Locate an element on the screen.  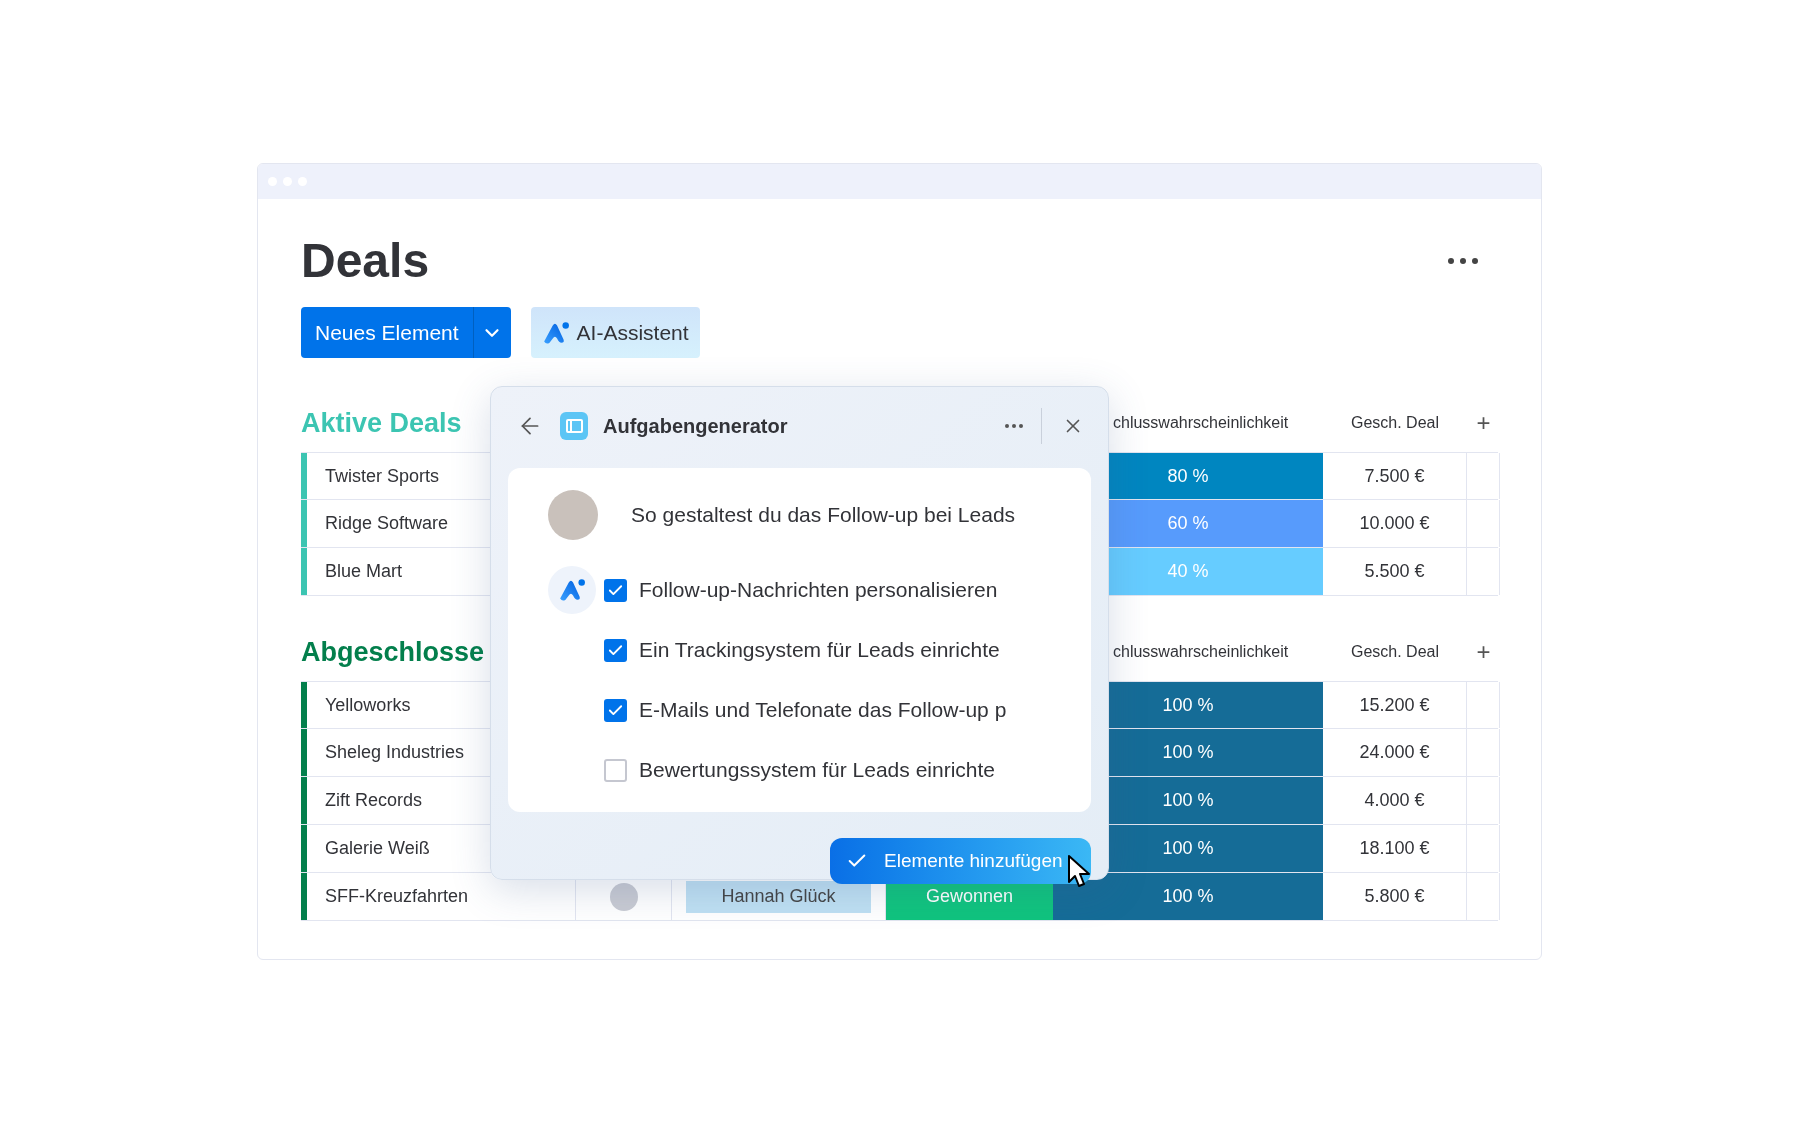
probability-cell: 100 % is located at coordinates (1188, 896).